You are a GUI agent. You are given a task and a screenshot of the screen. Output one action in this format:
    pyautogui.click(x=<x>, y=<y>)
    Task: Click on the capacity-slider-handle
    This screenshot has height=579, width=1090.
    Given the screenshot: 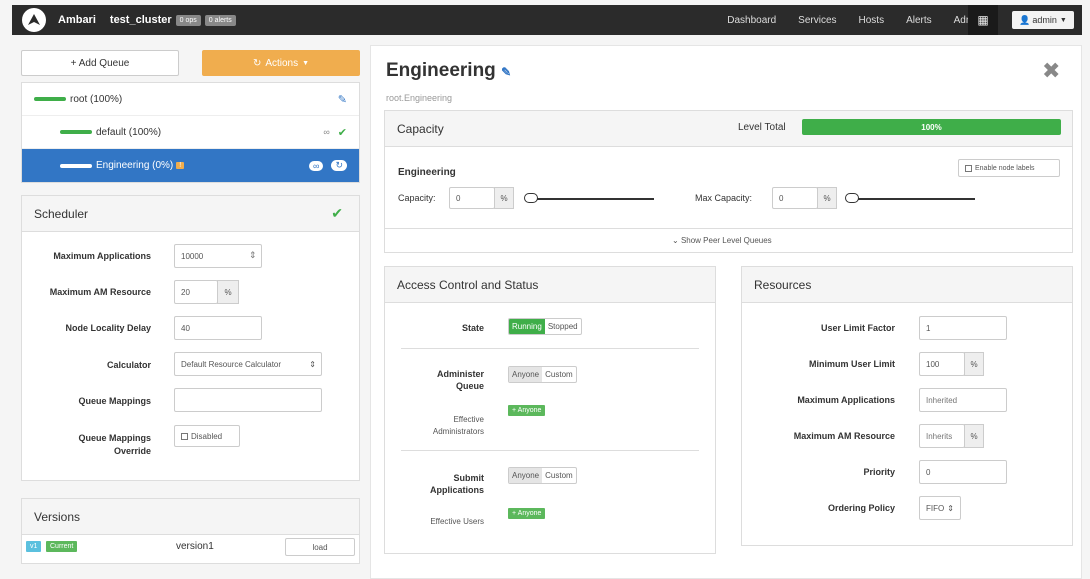 What is the action you would take?
    pyautogui.click(x=531, y=198)
    